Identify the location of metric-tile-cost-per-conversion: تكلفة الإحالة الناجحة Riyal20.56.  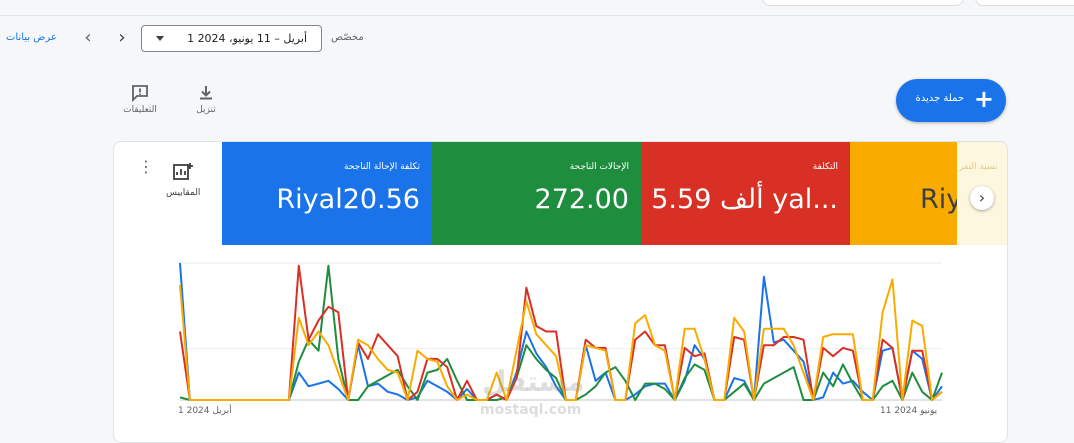
(327, 193).